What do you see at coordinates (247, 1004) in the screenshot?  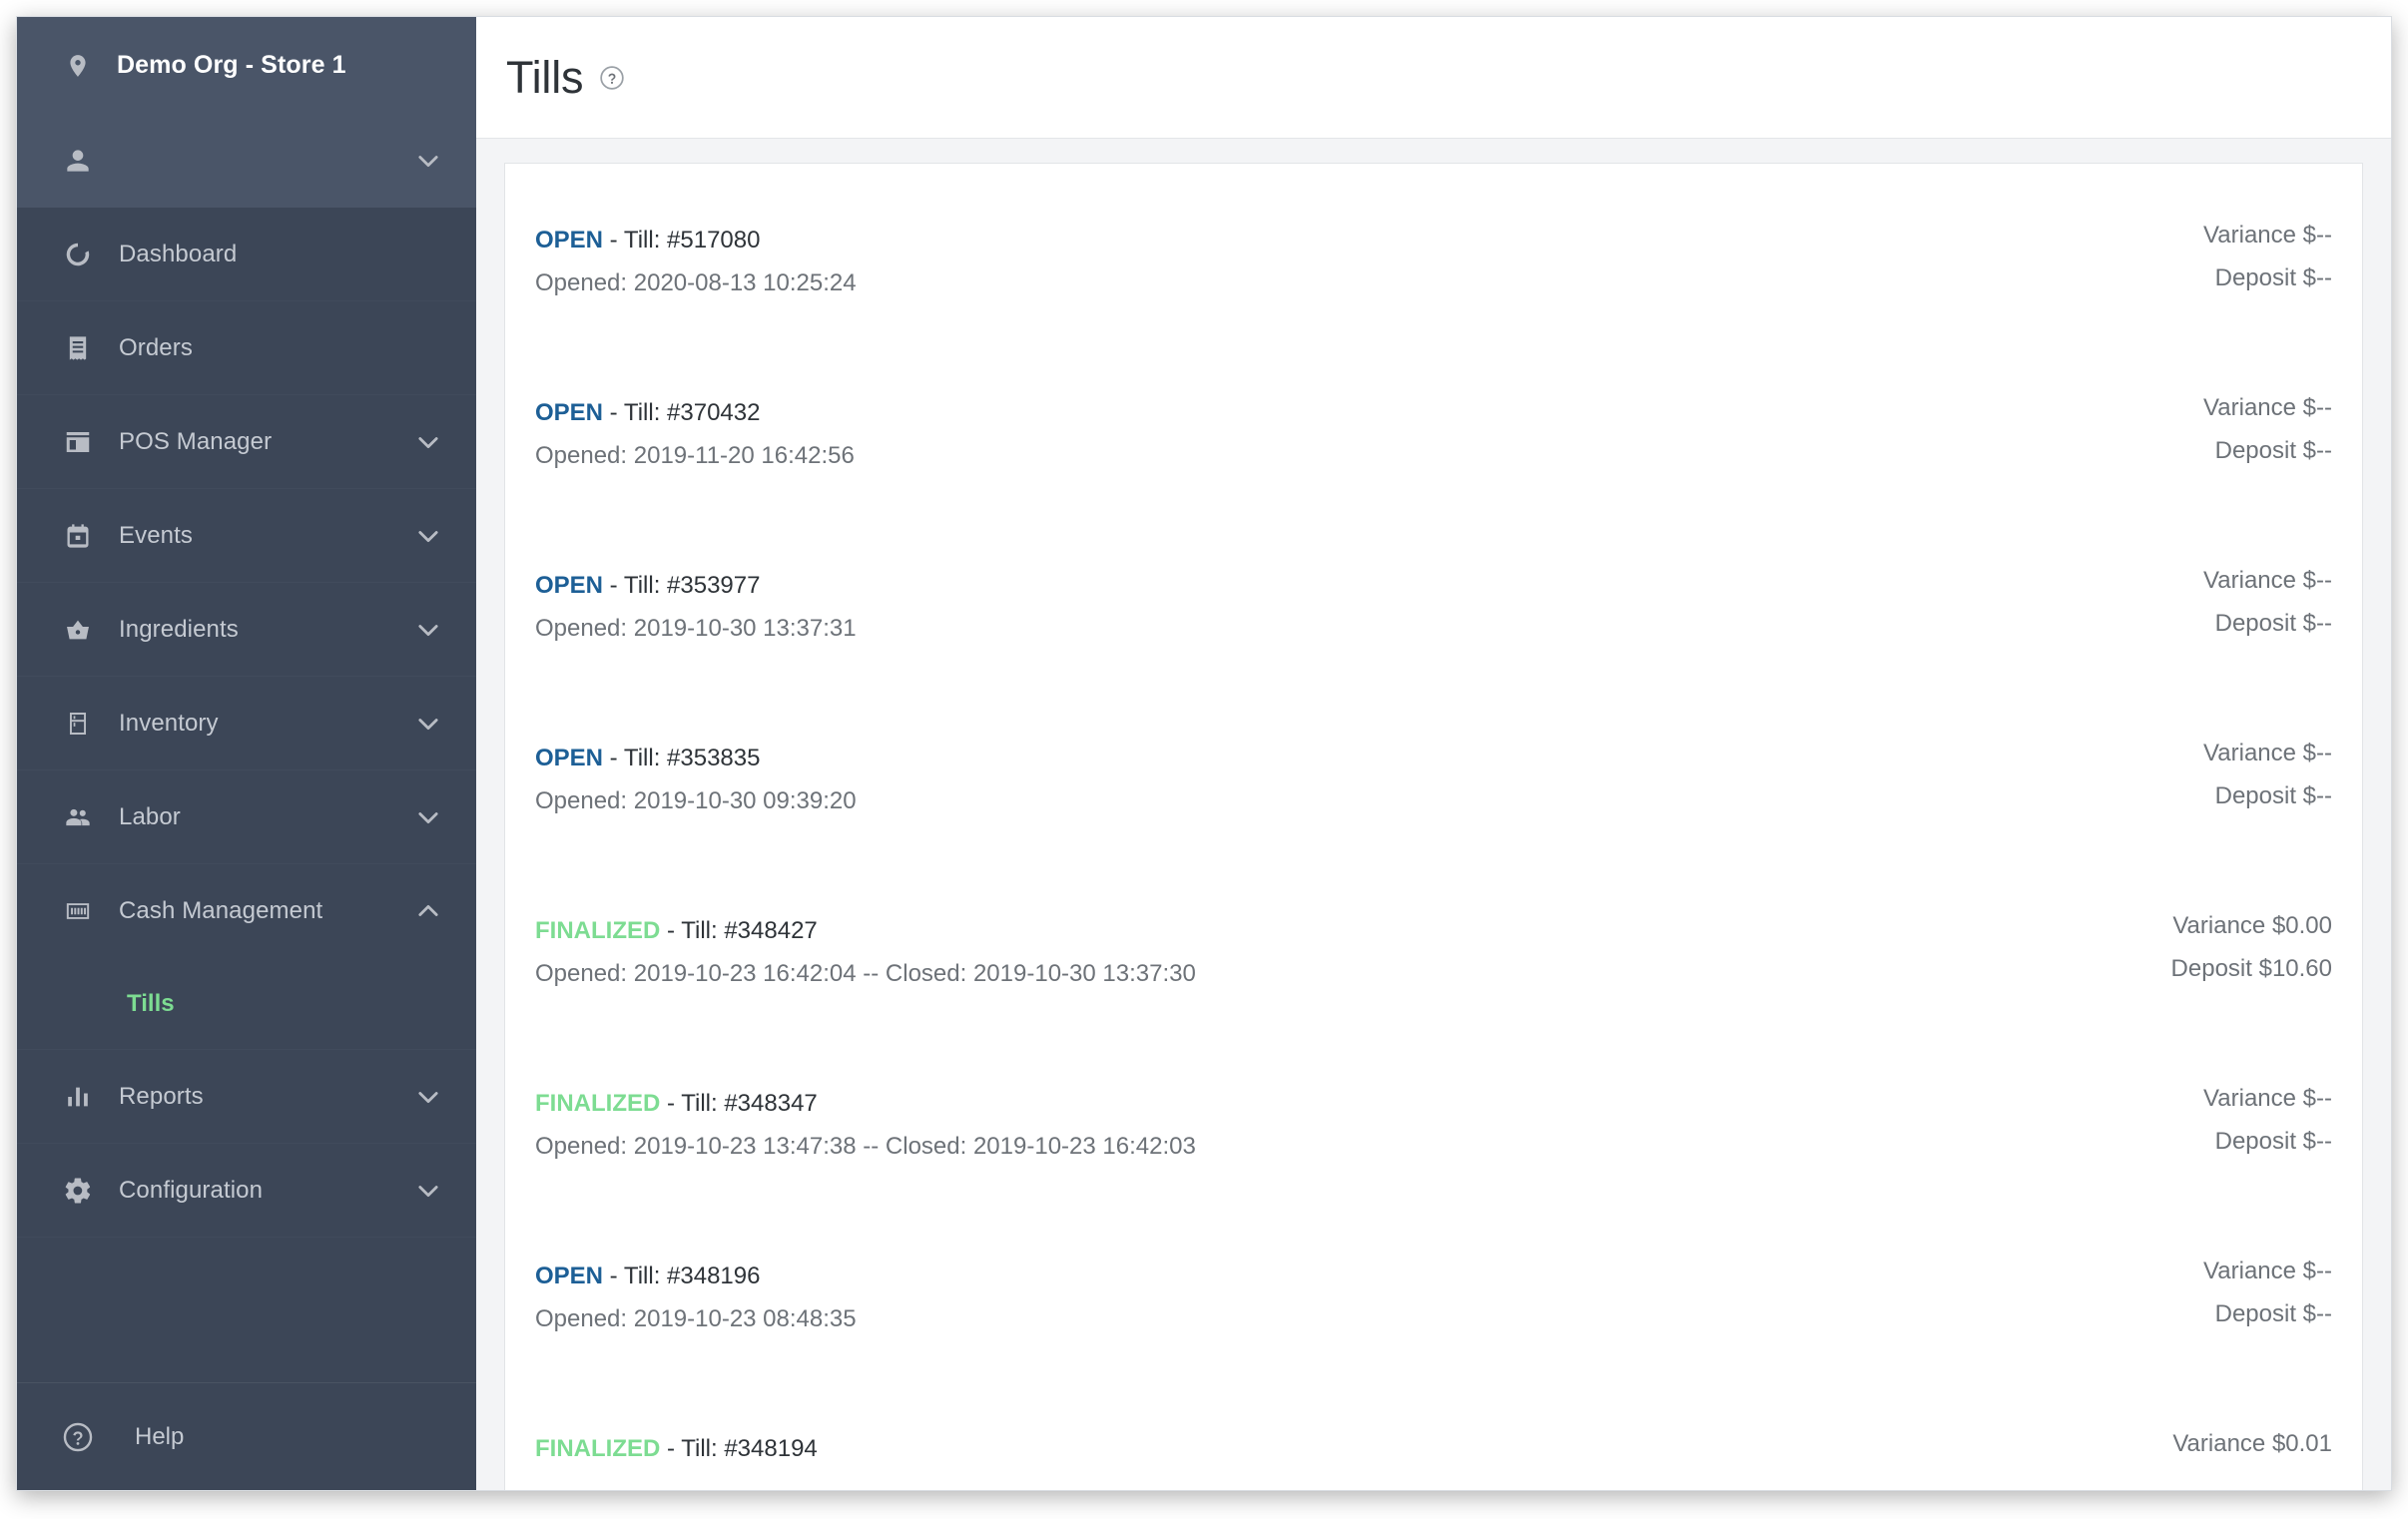 I see `sidebar-item-tills: Tills` at bounding box center [247, 1004].